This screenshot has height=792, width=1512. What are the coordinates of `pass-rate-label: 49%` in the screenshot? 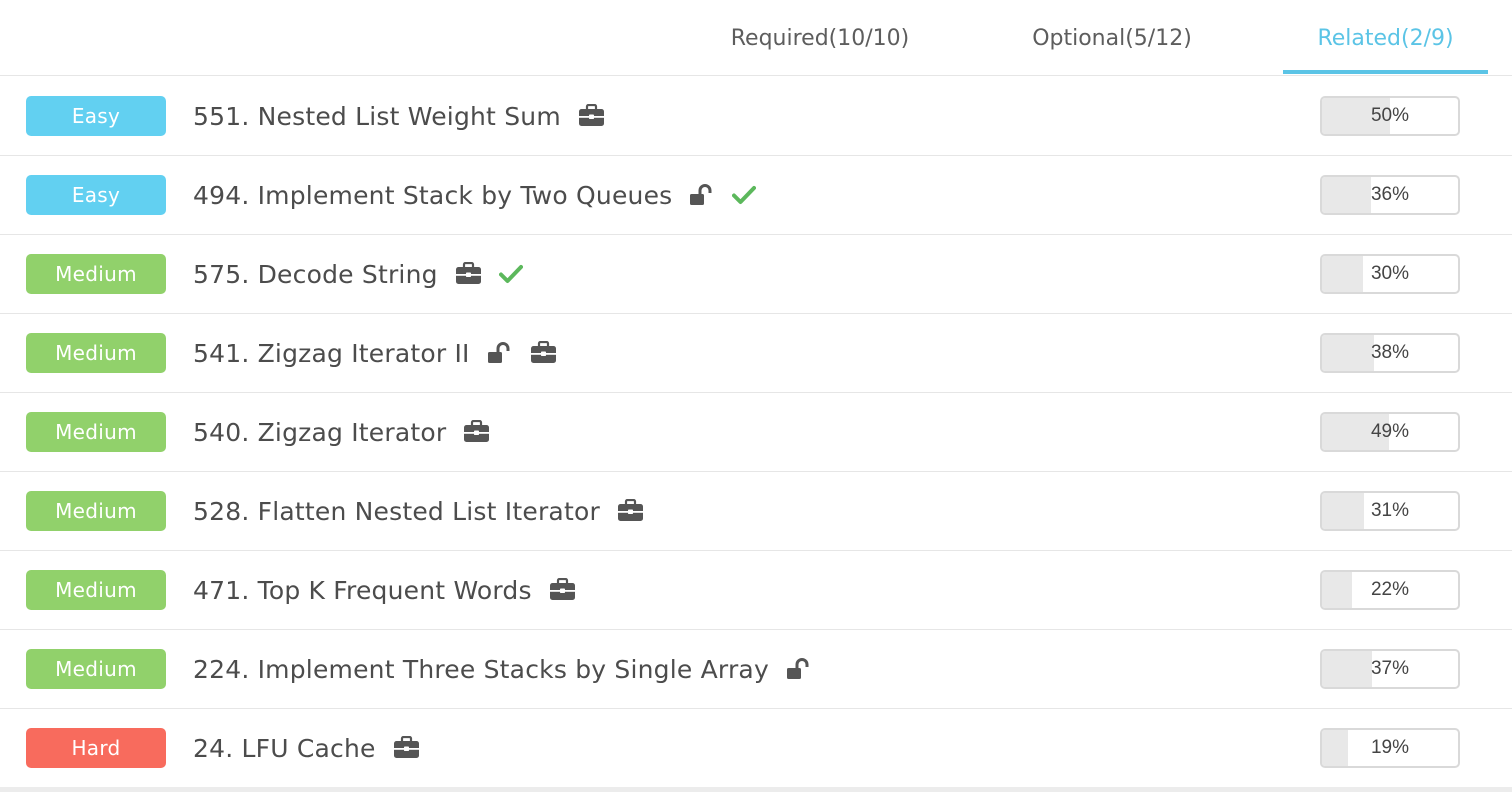 It's located at (1390, 431).